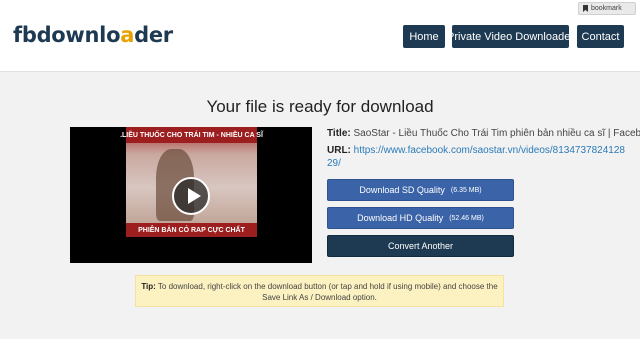 The width and height of the screenshot is (640, 339). I want to click on url-label: URL:, so click(339, 150).